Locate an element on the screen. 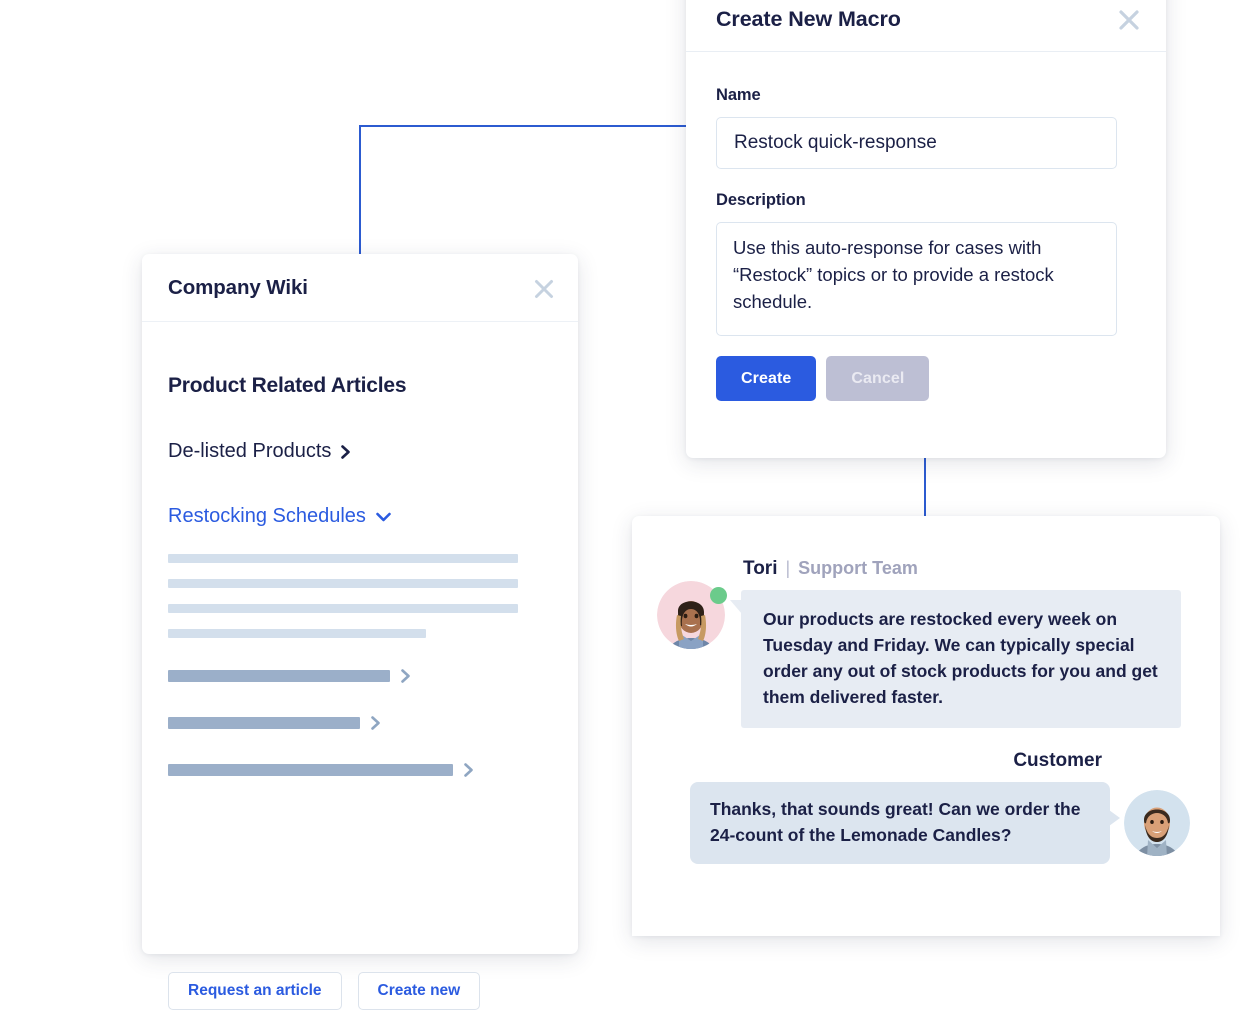 The width and height of the screenshot is (1250, 1010). online-status-indicator is located at coordinates (718, 595).